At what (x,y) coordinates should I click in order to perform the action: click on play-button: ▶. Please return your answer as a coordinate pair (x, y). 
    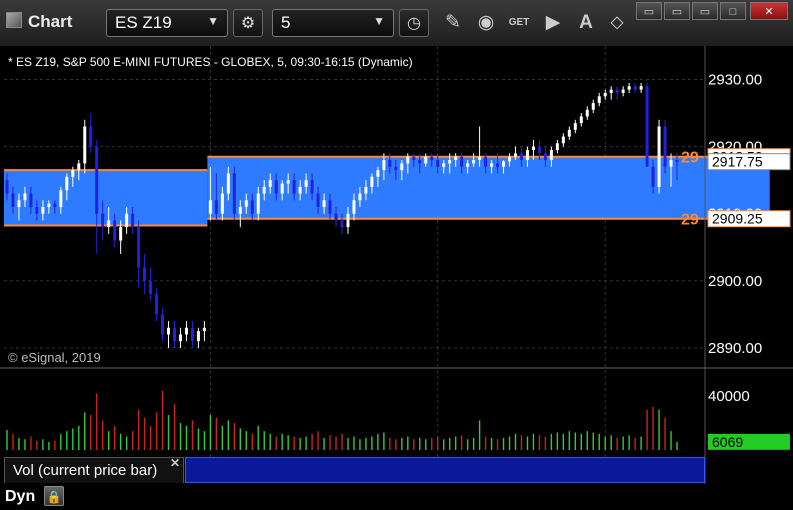
    Looking at the image, I should click on (553, 23).